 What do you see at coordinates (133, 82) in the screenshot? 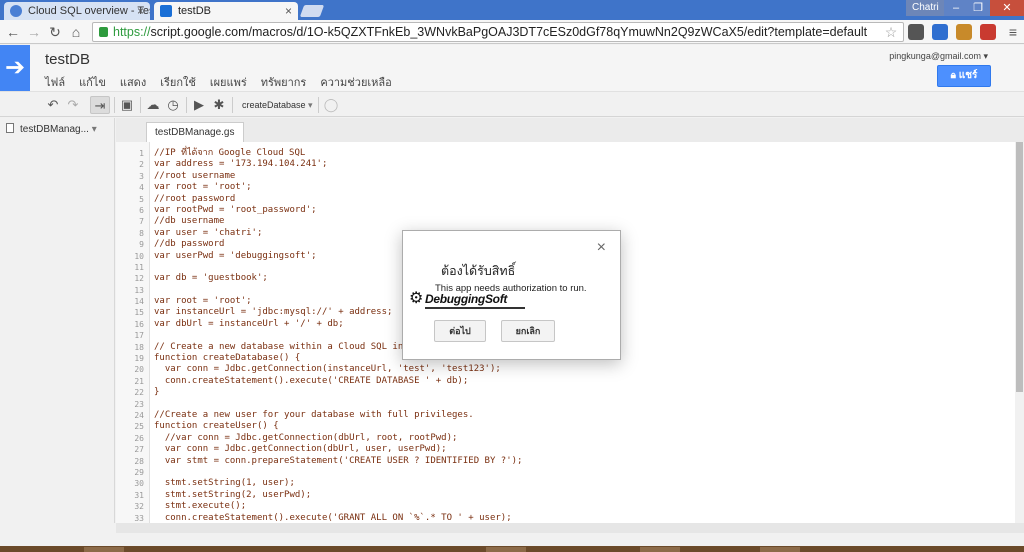
I see `menu-view: แสดง` at bounding box center [133, 82].